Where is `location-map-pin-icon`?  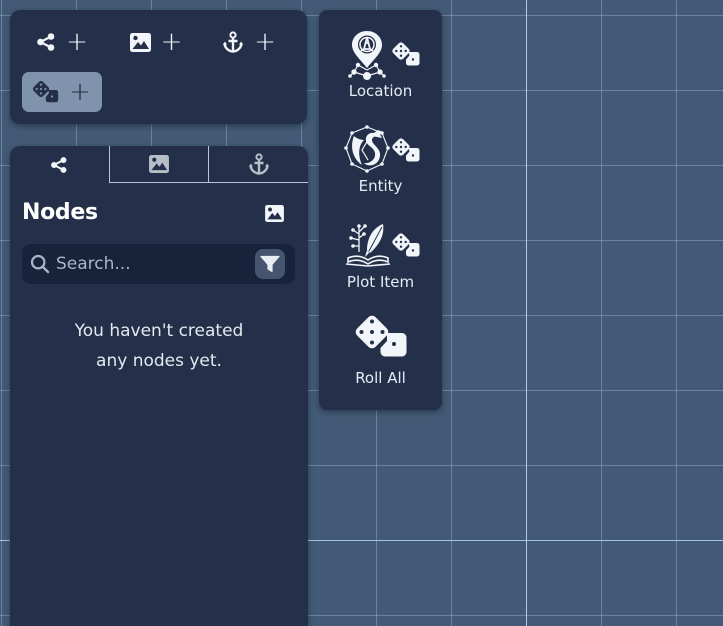
location-map-pin-icon is located at coordinates (367, 56).